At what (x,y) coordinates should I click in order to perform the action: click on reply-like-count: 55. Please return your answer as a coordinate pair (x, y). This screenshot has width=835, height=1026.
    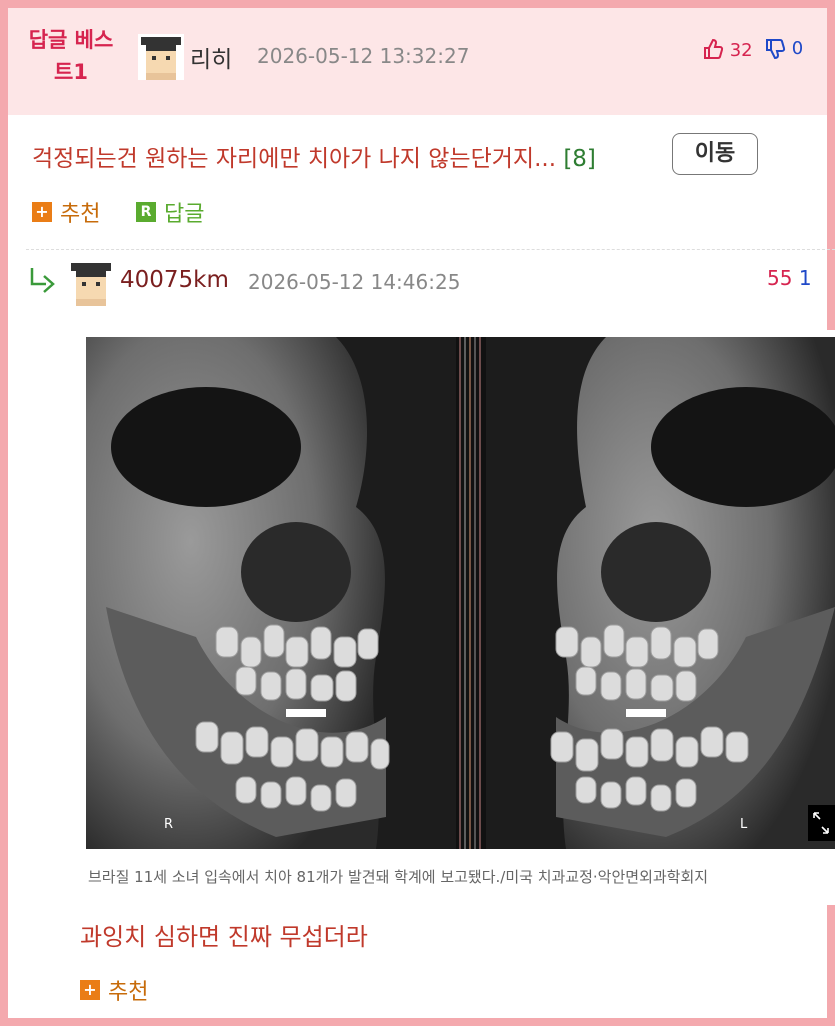
    Looking at the image, I should click on (780, 278).